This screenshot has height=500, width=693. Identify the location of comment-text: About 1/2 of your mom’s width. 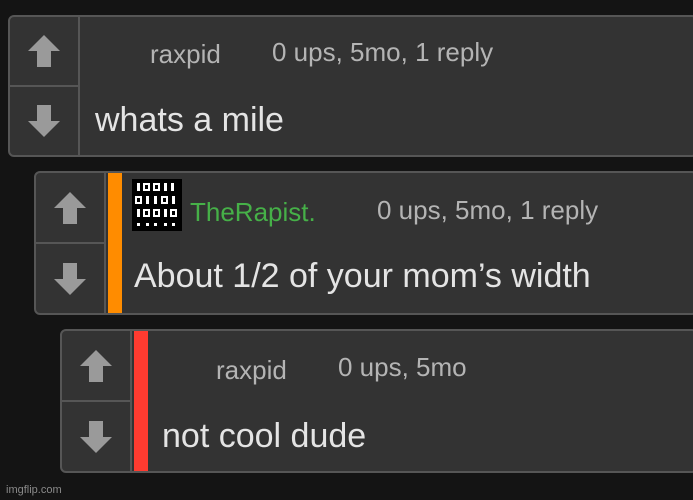
(362, 276).